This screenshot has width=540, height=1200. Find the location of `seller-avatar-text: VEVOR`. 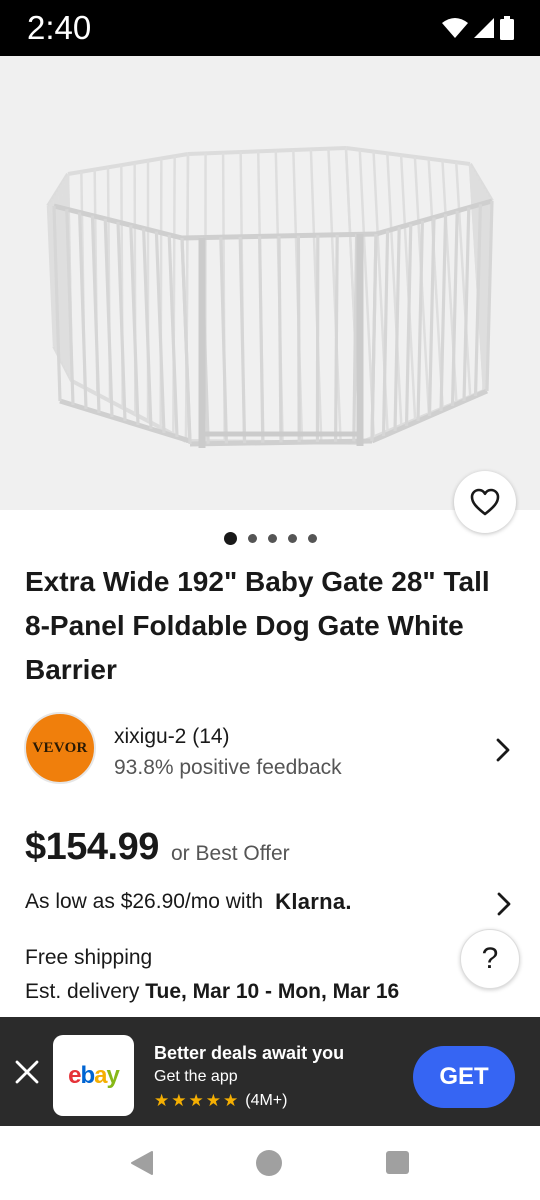

seller-avatar-text: VEVOR is located at coordinates (60, 747).